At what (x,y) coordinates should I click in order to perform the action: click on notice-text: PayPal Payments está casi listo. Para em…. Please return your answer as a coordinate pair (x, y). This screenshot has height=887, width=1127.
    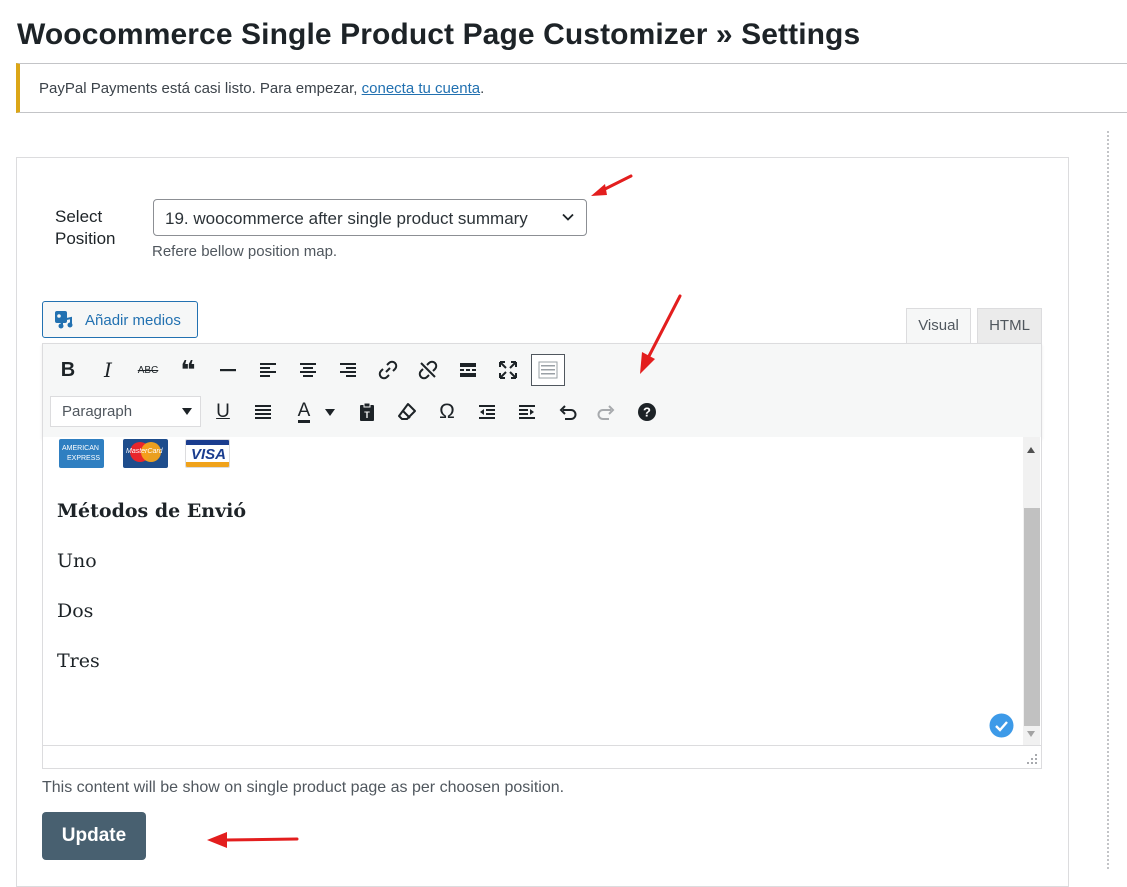
    Looking at the image, I should click on (200, 88).